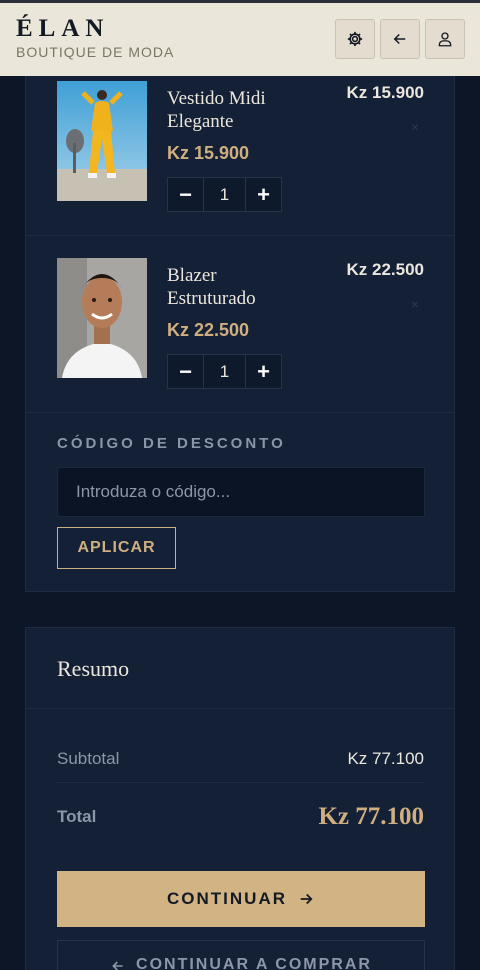 The height and width of the screenshot is (970, 480). I want to click on brand-subtitle: BOUTIQUE DE MODA, so click(95, 52).